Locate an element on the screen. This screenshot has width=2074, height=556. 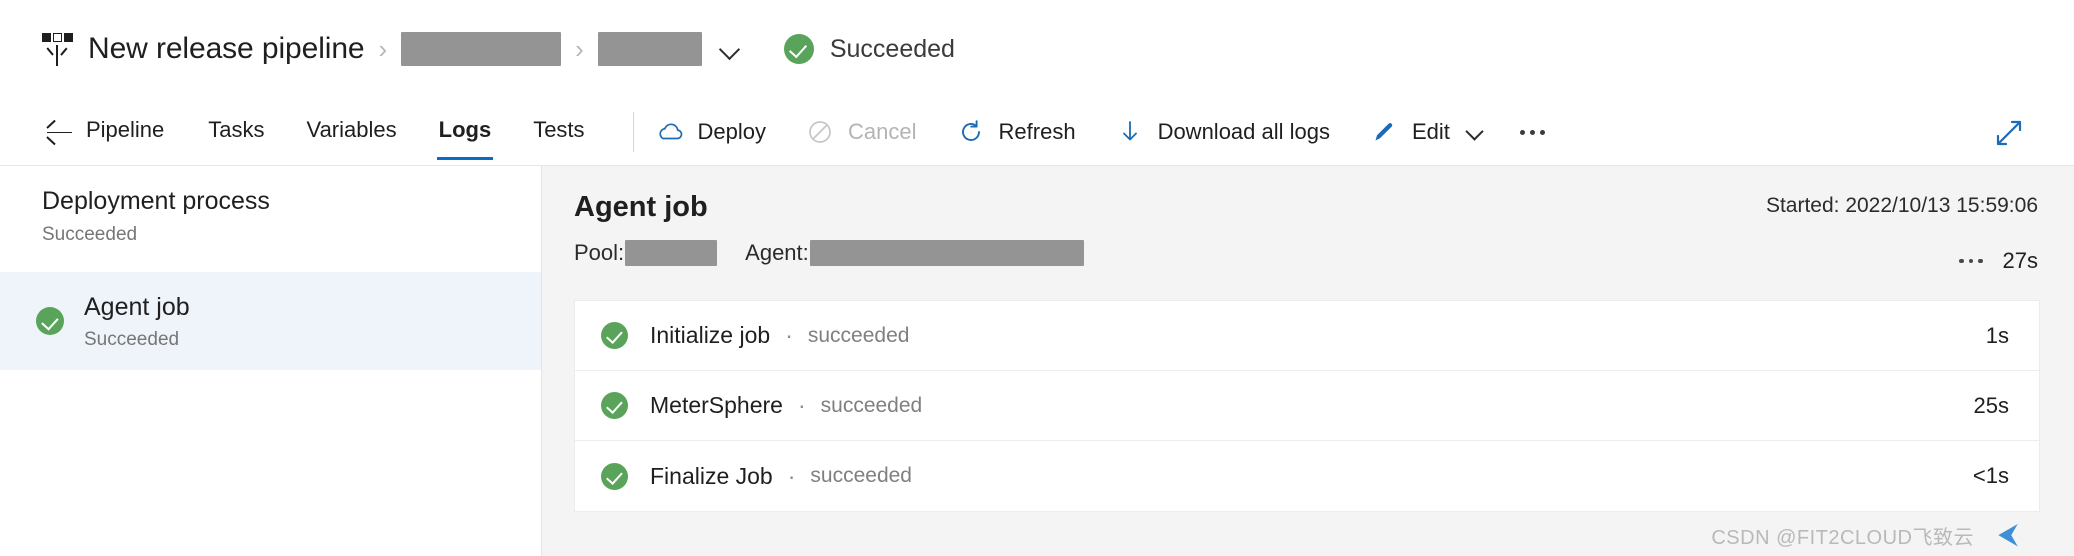
deploy-button: Deploy is located at coordinates (711, 132).